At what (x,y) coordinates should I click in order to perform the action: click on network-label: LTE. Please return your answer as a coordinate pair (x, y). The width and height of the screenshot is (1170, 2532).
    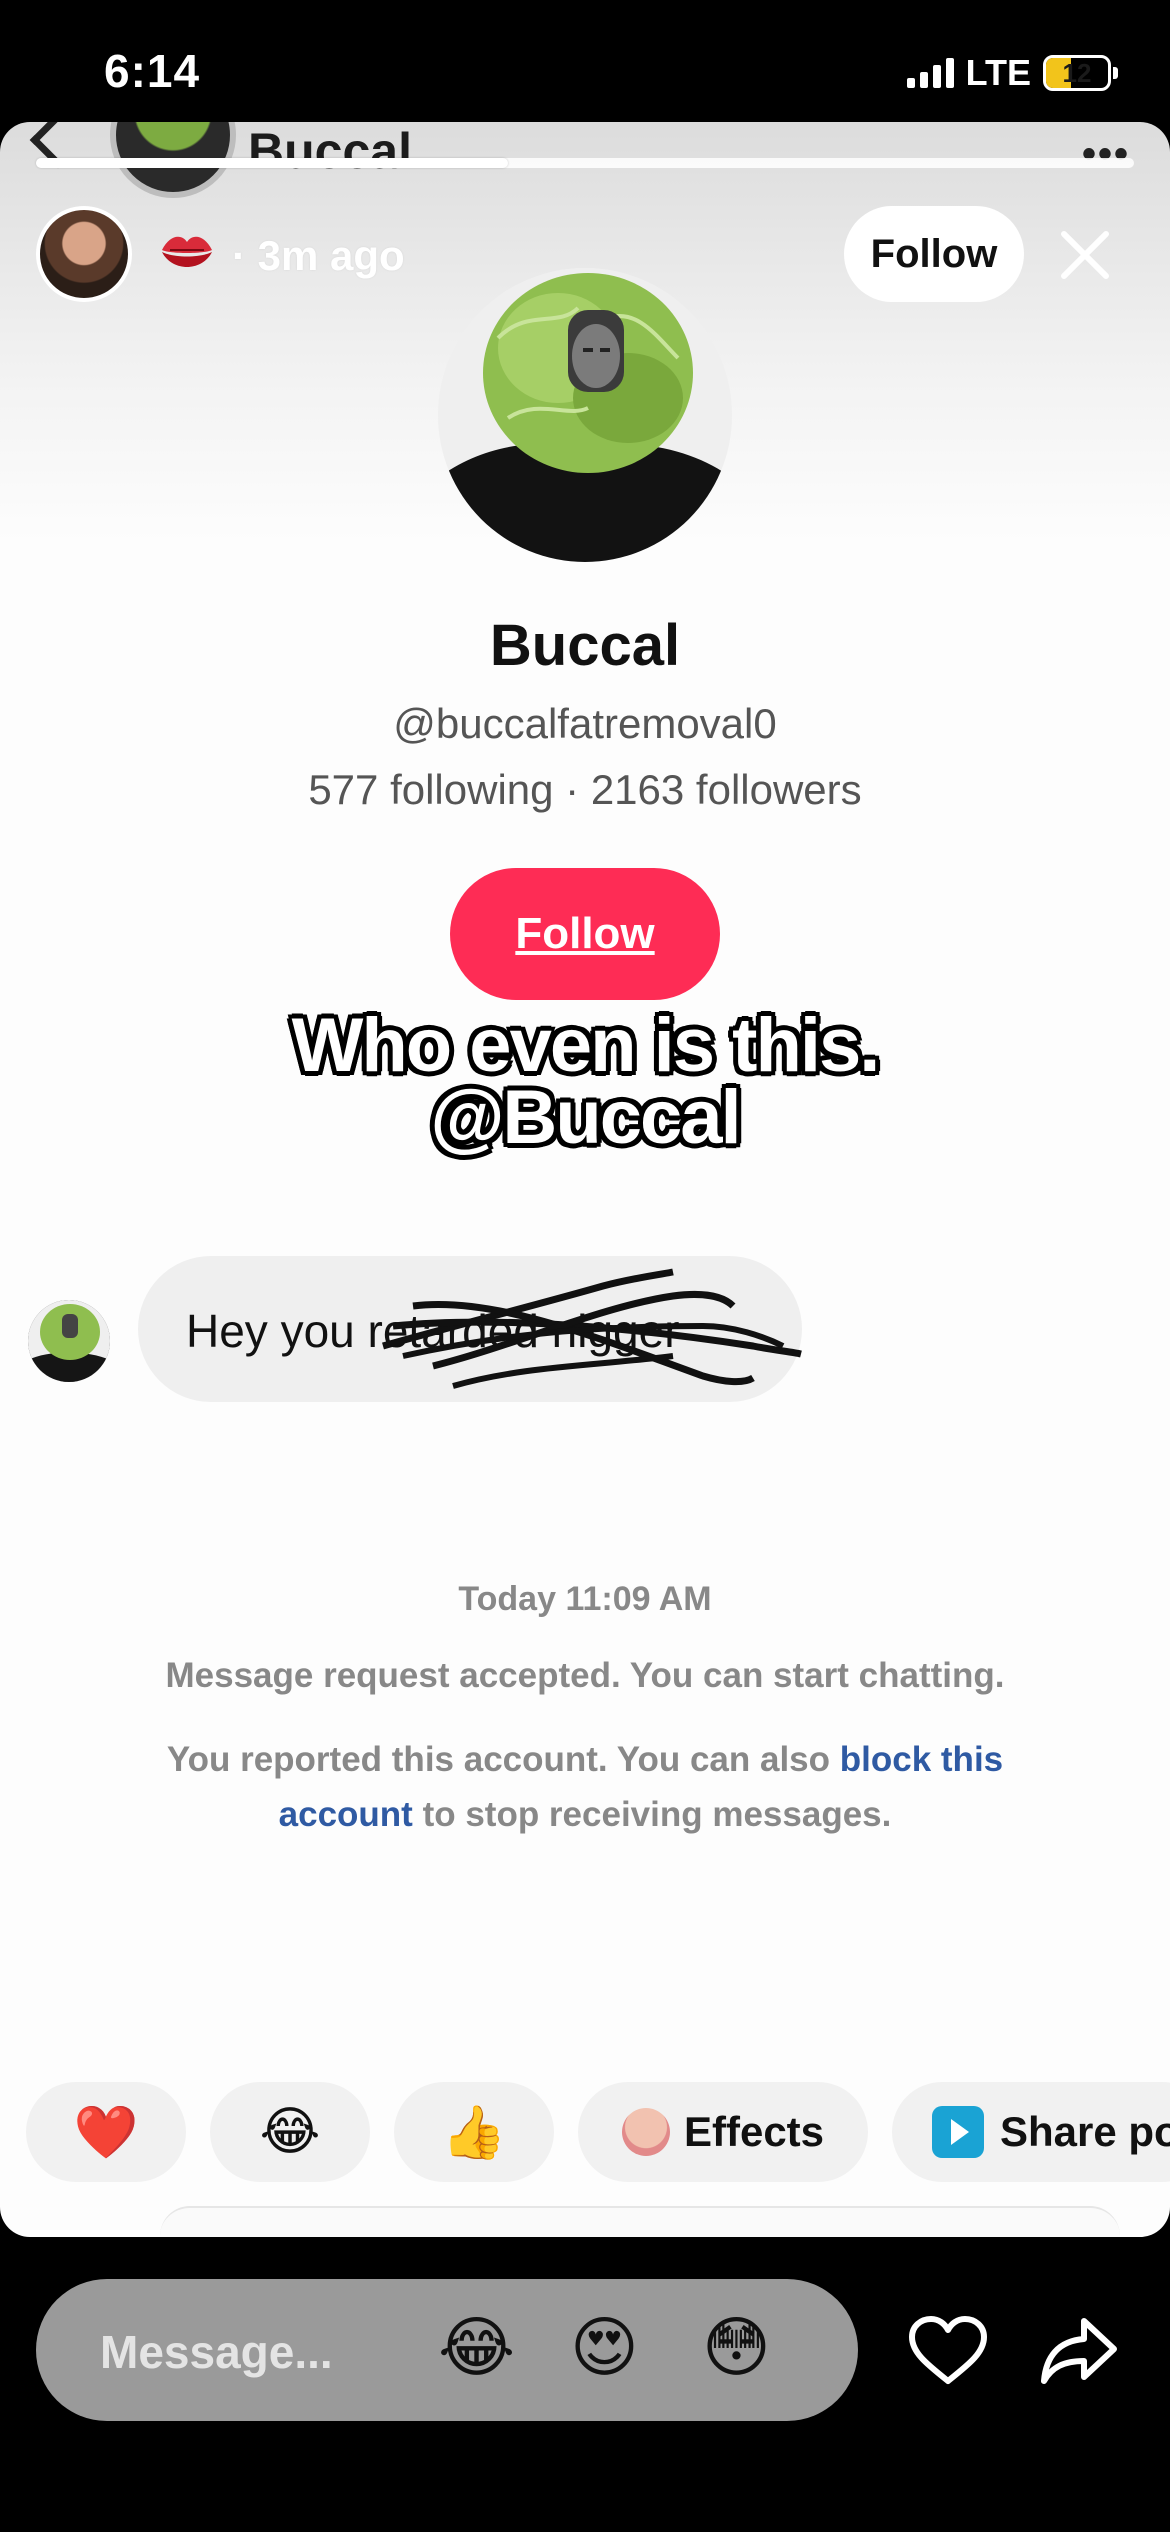
    Looking at the image, I should click on (998, 72).